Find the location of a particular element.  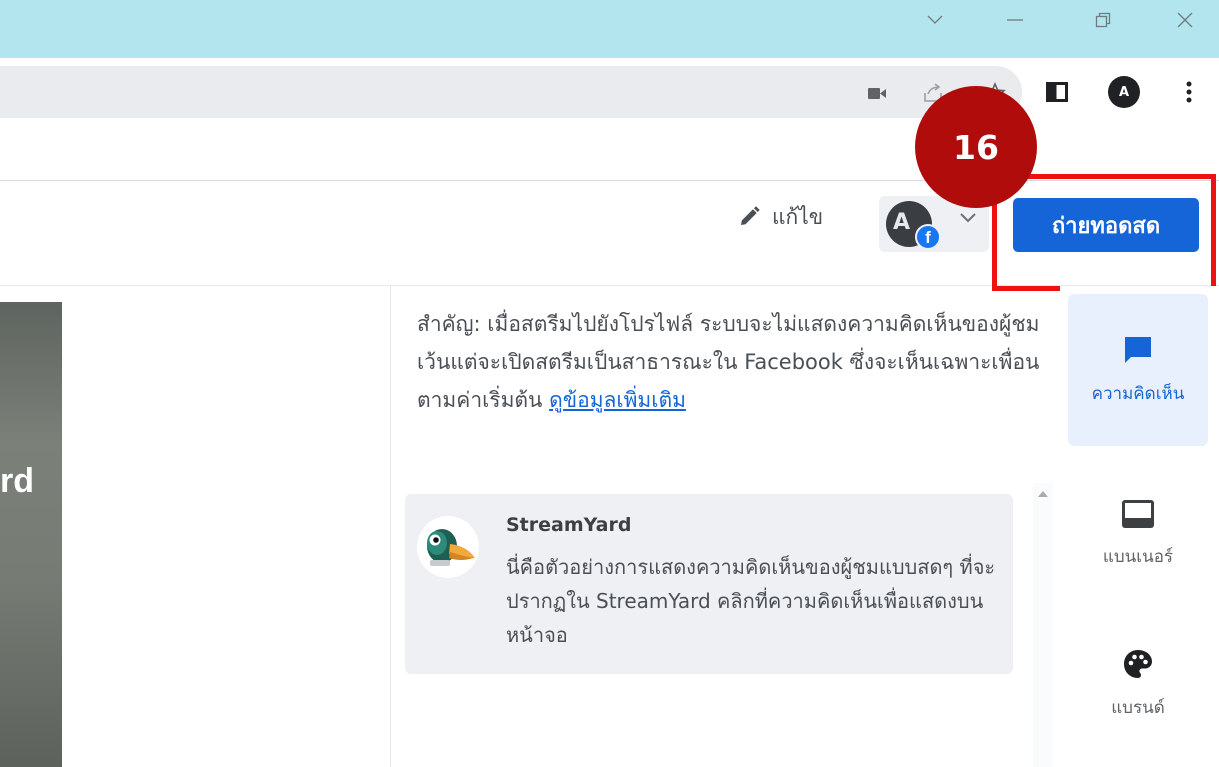

address-bar is located at coordinates (511, 92).